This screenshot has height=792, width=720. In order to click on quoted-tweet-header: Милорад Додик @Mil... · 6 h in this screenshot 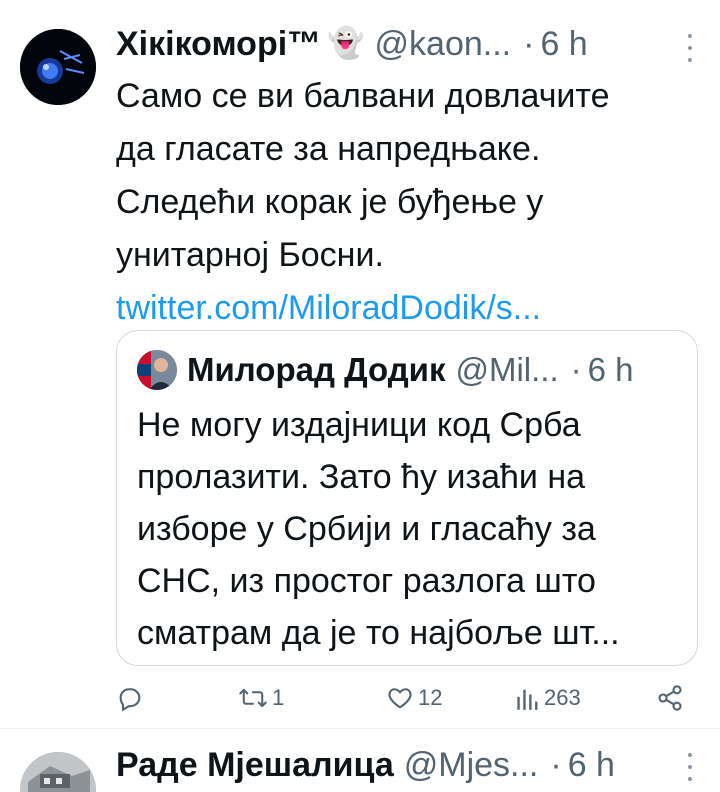, I will do `click(410, 370)`.